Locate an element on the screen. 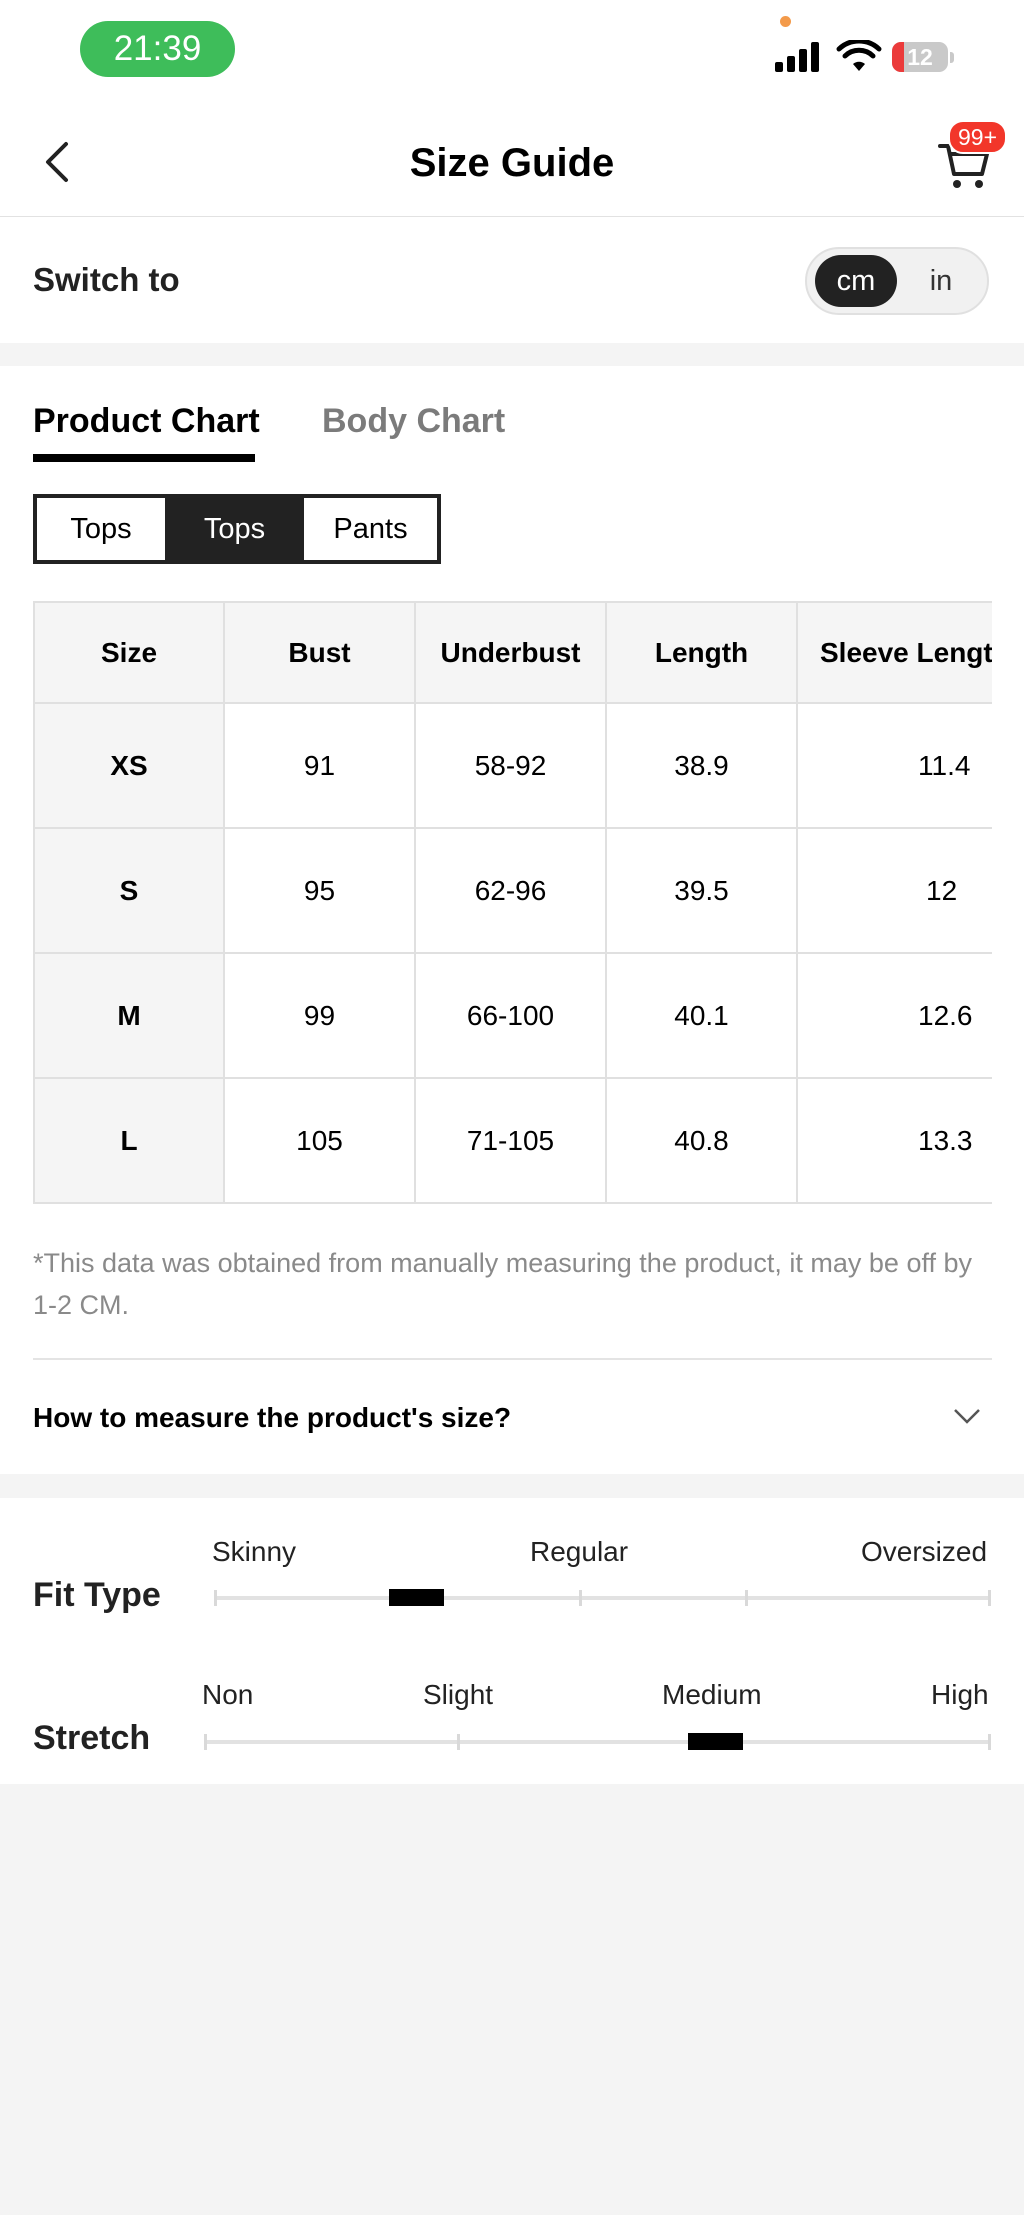  category-tops-1: Tops is located at coordinates (102, 529).